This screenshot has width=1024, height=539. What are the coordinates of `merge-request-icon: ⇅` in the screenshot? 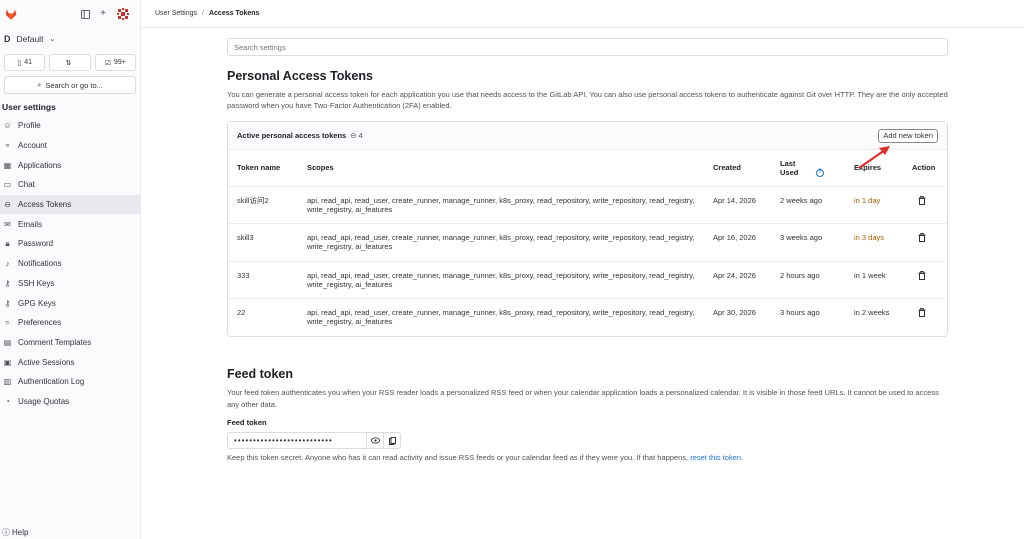 It's located at (68, 63).